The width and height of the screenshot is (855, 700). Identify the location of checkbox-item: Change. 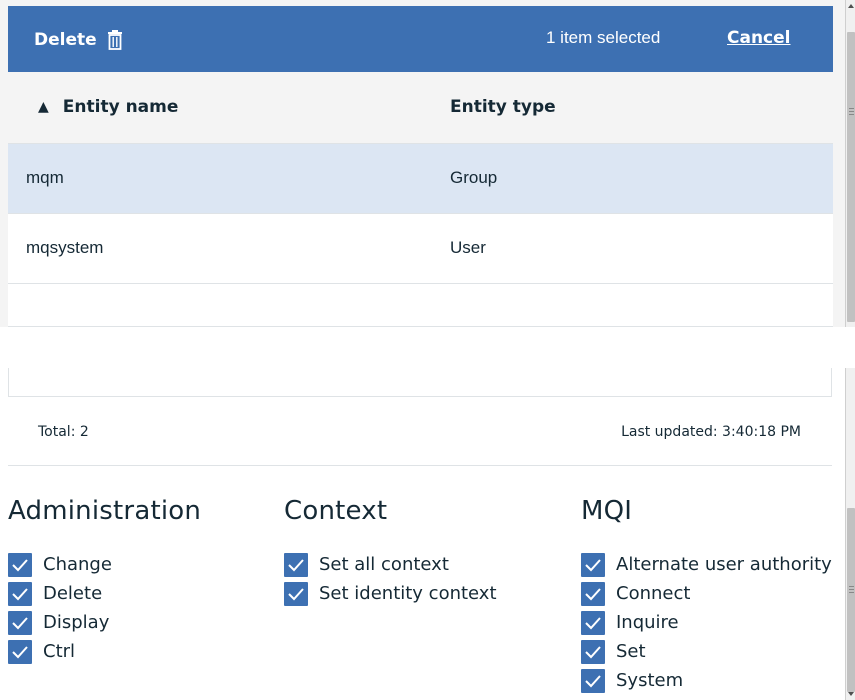
(104, 564).